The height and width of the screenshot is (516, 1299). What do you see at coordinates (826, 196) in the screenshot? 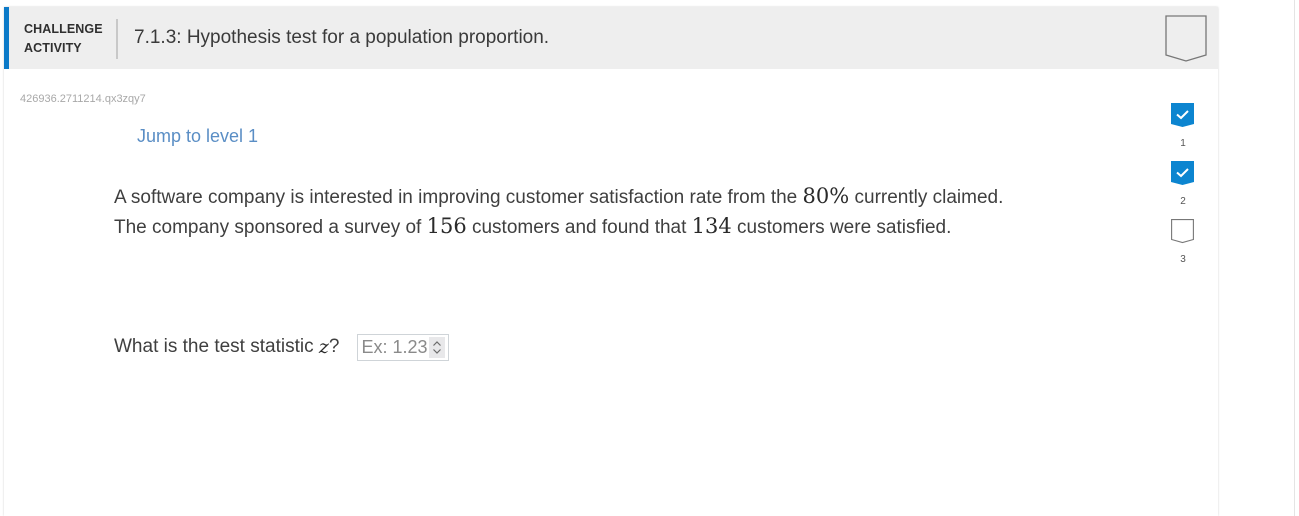
I see `claimed-rate: 80%` at bounding box center [826, 196].